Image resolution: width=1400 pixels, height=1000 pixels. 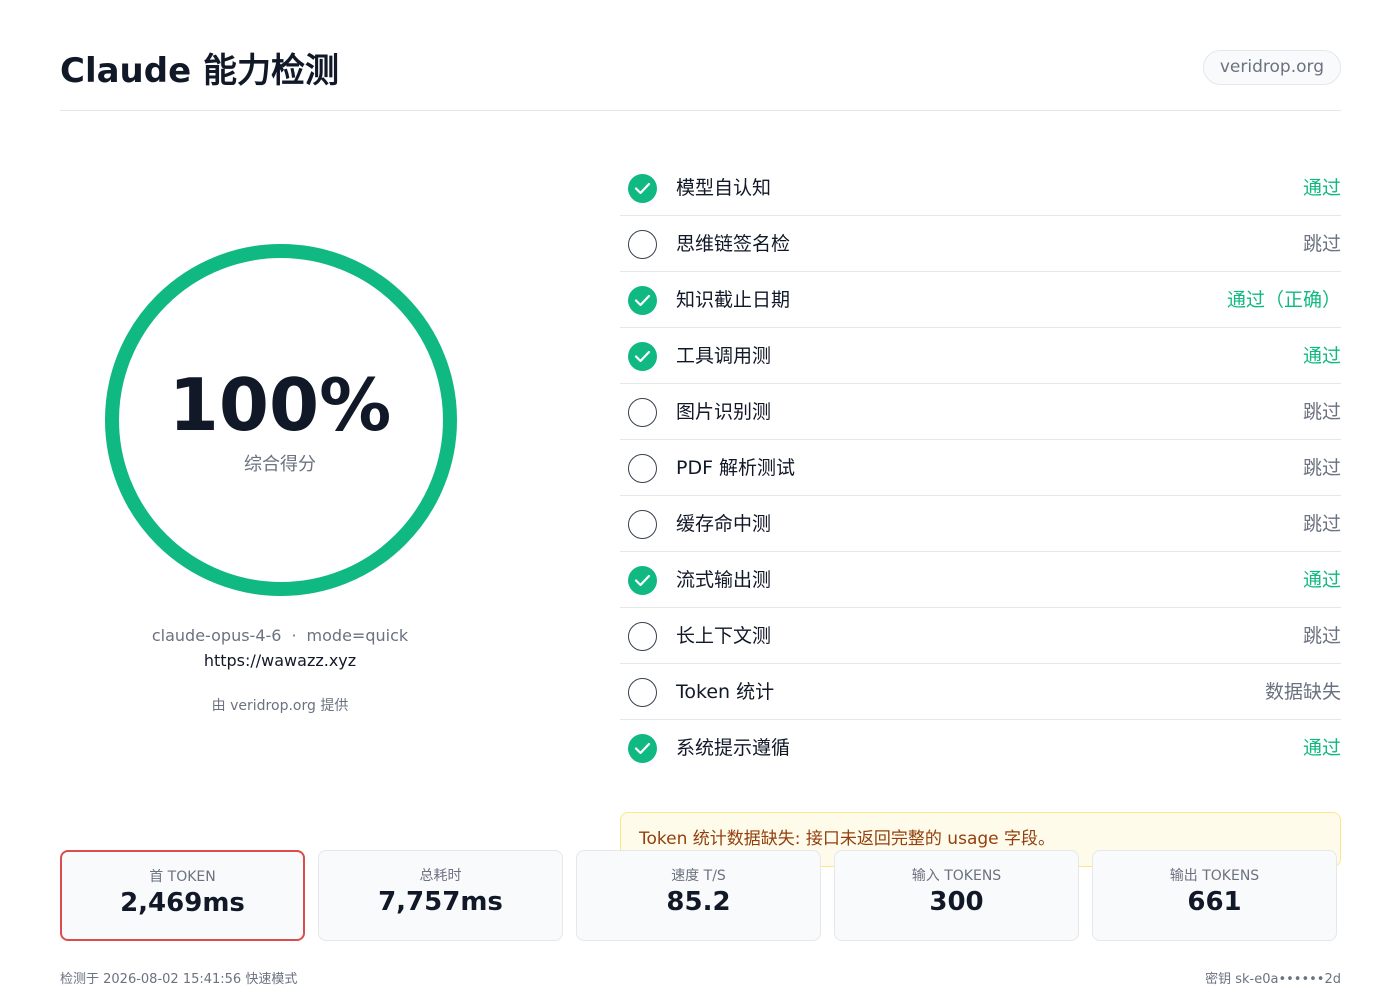 What do you see at coordinates (1214, 902) in the screenshot?
I see `stat-value: 661` at bounding box center [1214, 902].